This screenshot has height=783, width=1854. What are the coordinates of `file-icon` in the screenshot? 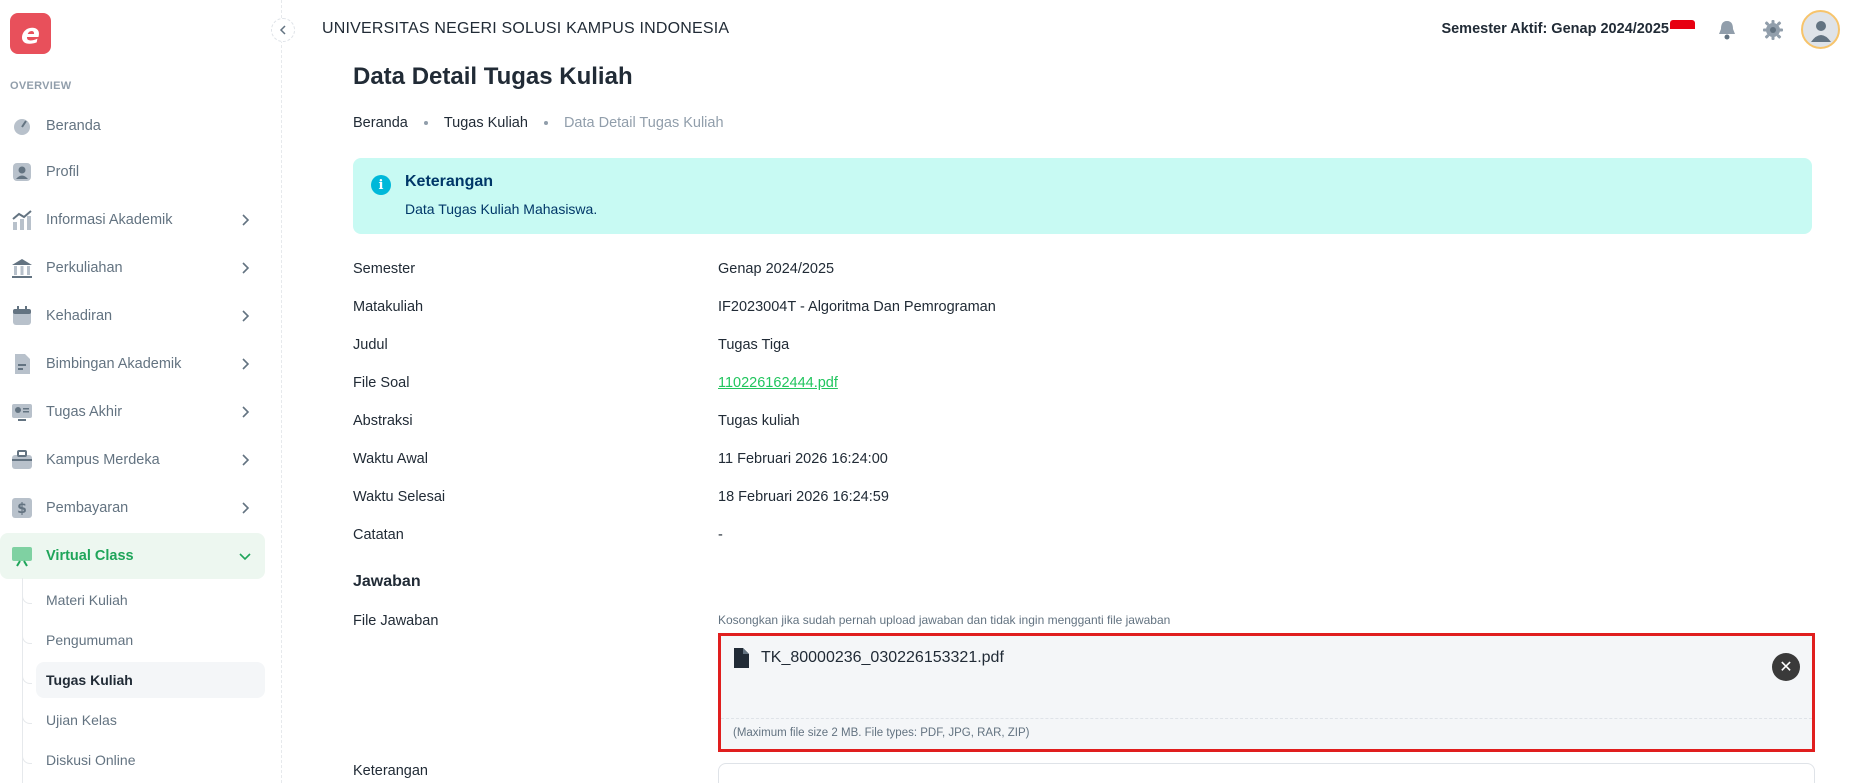 It's located at (741, 658).